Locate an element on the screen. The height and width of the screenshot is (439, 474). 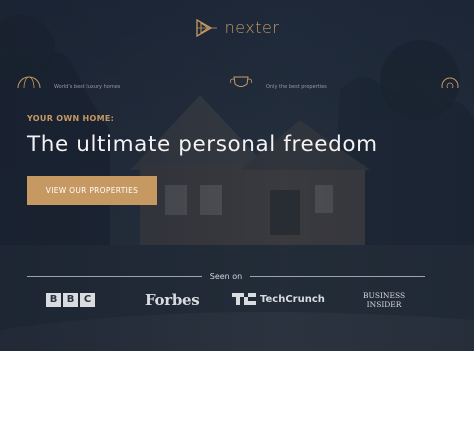
business-insider-logo: BUSINESS INSIDER is located at coordinates (384, 300).